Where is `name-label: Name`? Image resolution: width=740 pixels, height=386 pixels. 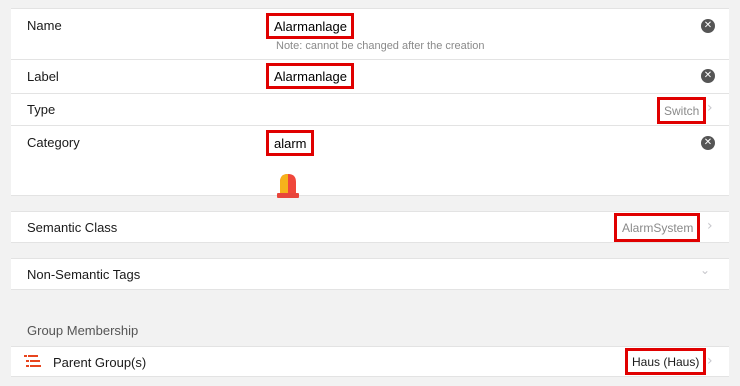
name-label: Name is located at coordinates (44, 25).